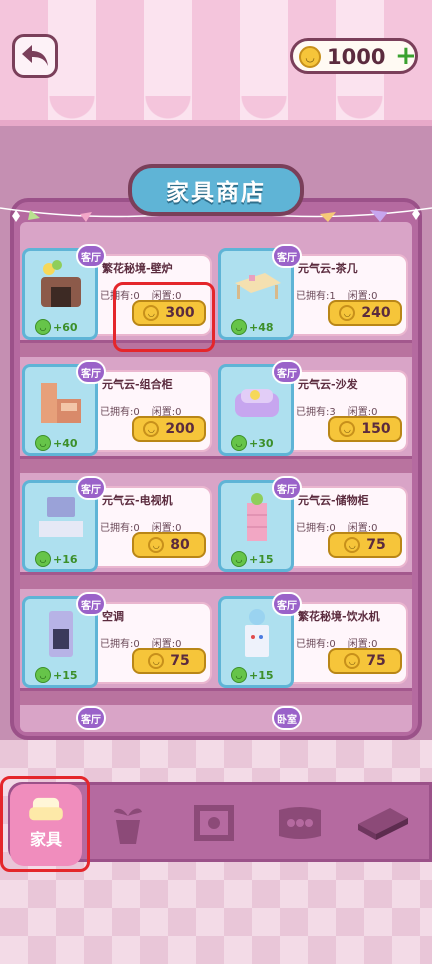 This screenshot has width=432, height=964. Describe the element at coordinates (164, 317) in the screenshot. I see `highlight-price-box` at that location.